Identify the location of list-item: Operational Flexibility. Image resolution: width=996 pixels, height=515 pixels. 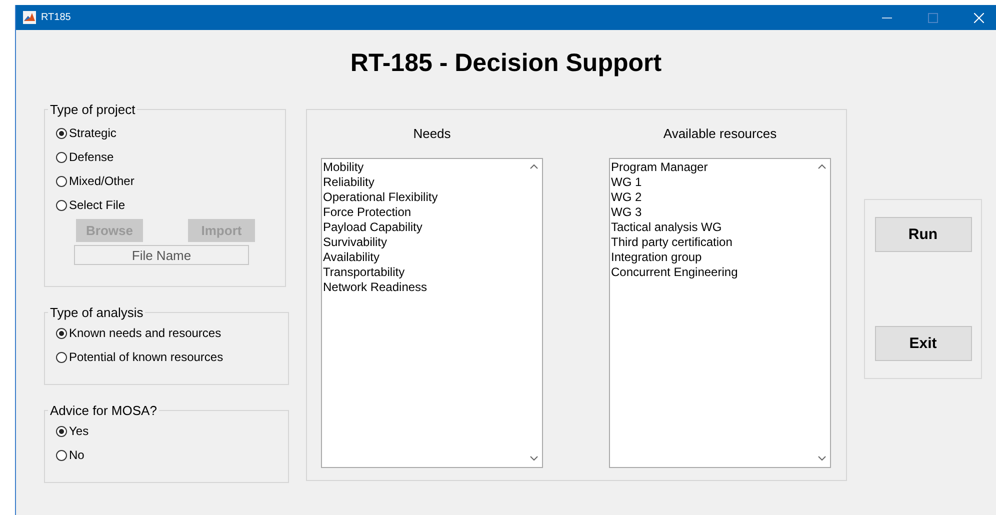
(424, 197).